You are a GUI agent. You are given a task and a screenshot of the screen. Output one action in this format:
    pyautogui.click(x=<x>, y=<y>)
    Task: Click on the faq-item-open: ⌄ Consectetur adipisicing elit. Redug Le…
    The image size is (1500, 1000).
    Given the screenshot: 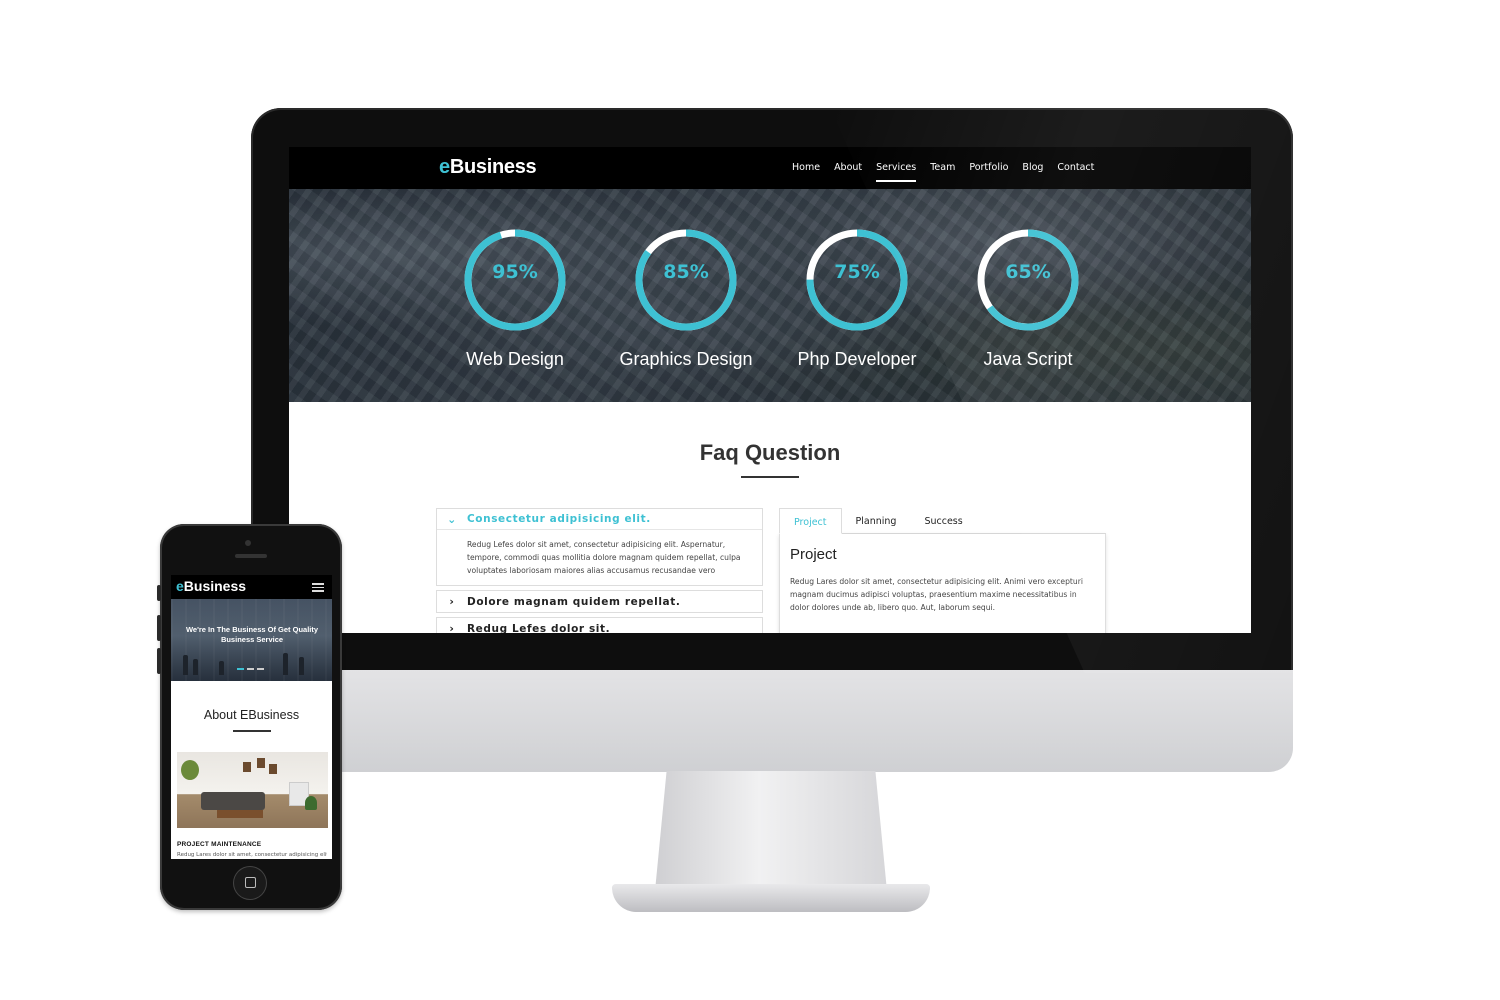 What is the action you would take?
    pyautogui.click(x=599, y=547)
    